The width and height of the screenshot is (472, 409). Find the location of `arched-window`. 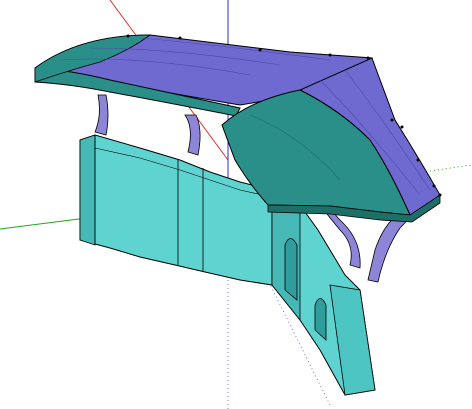

arched-window is located at coordinates (291, 269).